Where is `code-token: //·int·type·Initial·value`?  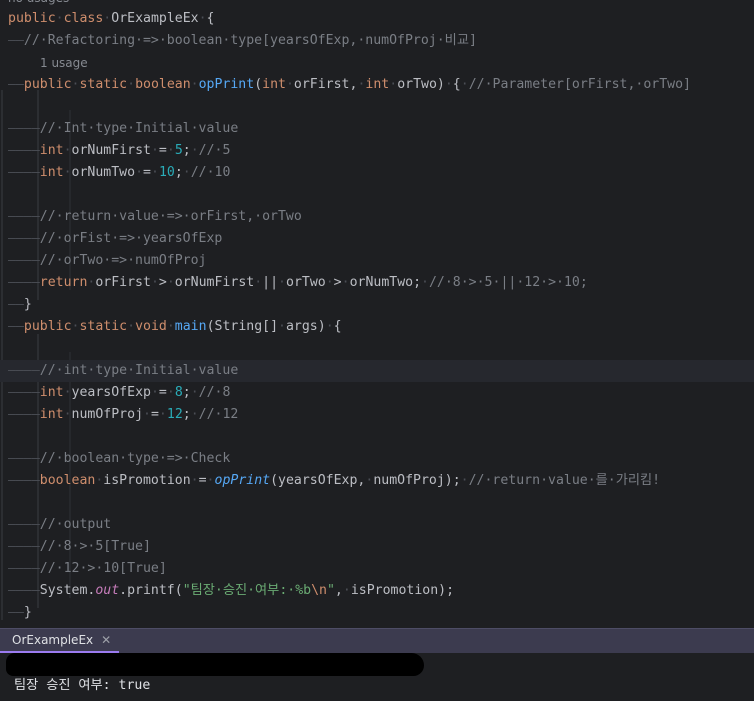 code-token: //·int·type·Initial·value is located at coordinates (139, 370).